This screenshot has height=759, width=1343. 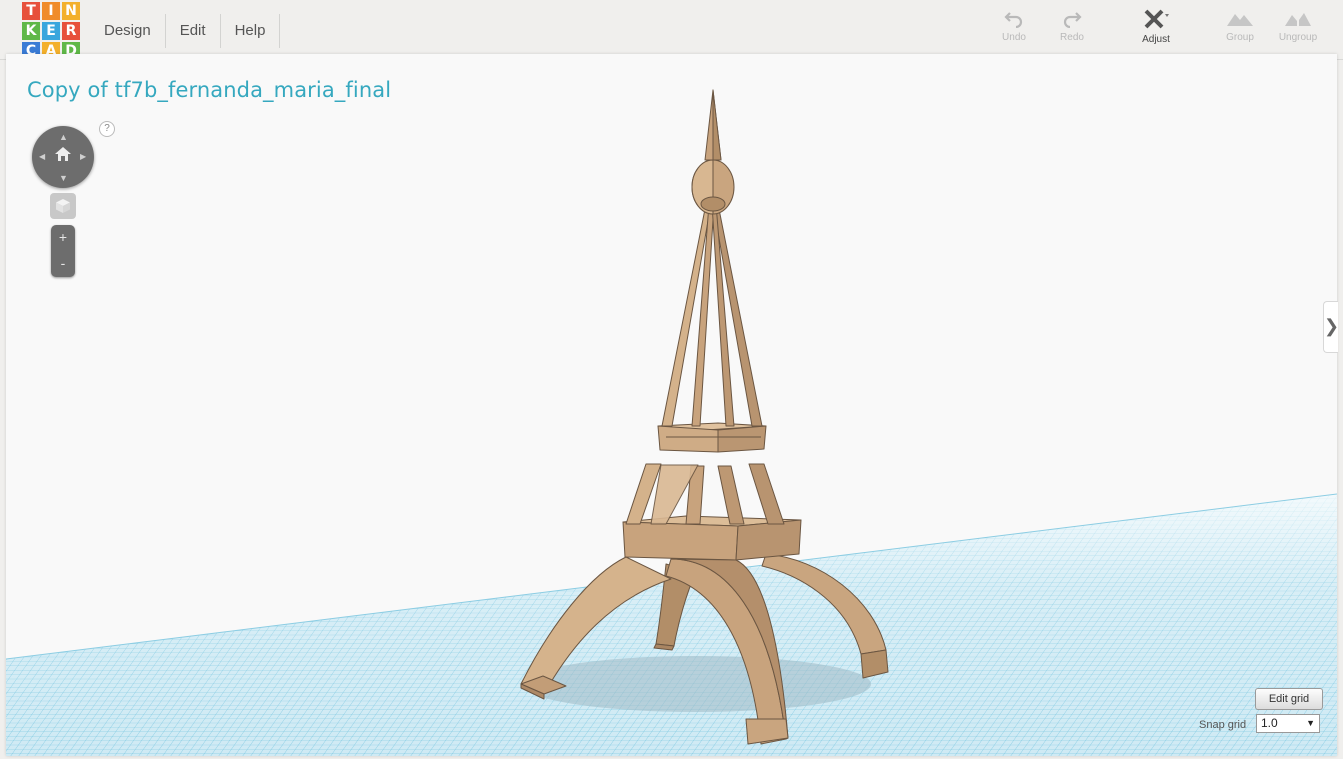 What do you see at coordinates (107, 129) in the screenshot?
I see `help-button: ?` at bounding box center [107, 129].